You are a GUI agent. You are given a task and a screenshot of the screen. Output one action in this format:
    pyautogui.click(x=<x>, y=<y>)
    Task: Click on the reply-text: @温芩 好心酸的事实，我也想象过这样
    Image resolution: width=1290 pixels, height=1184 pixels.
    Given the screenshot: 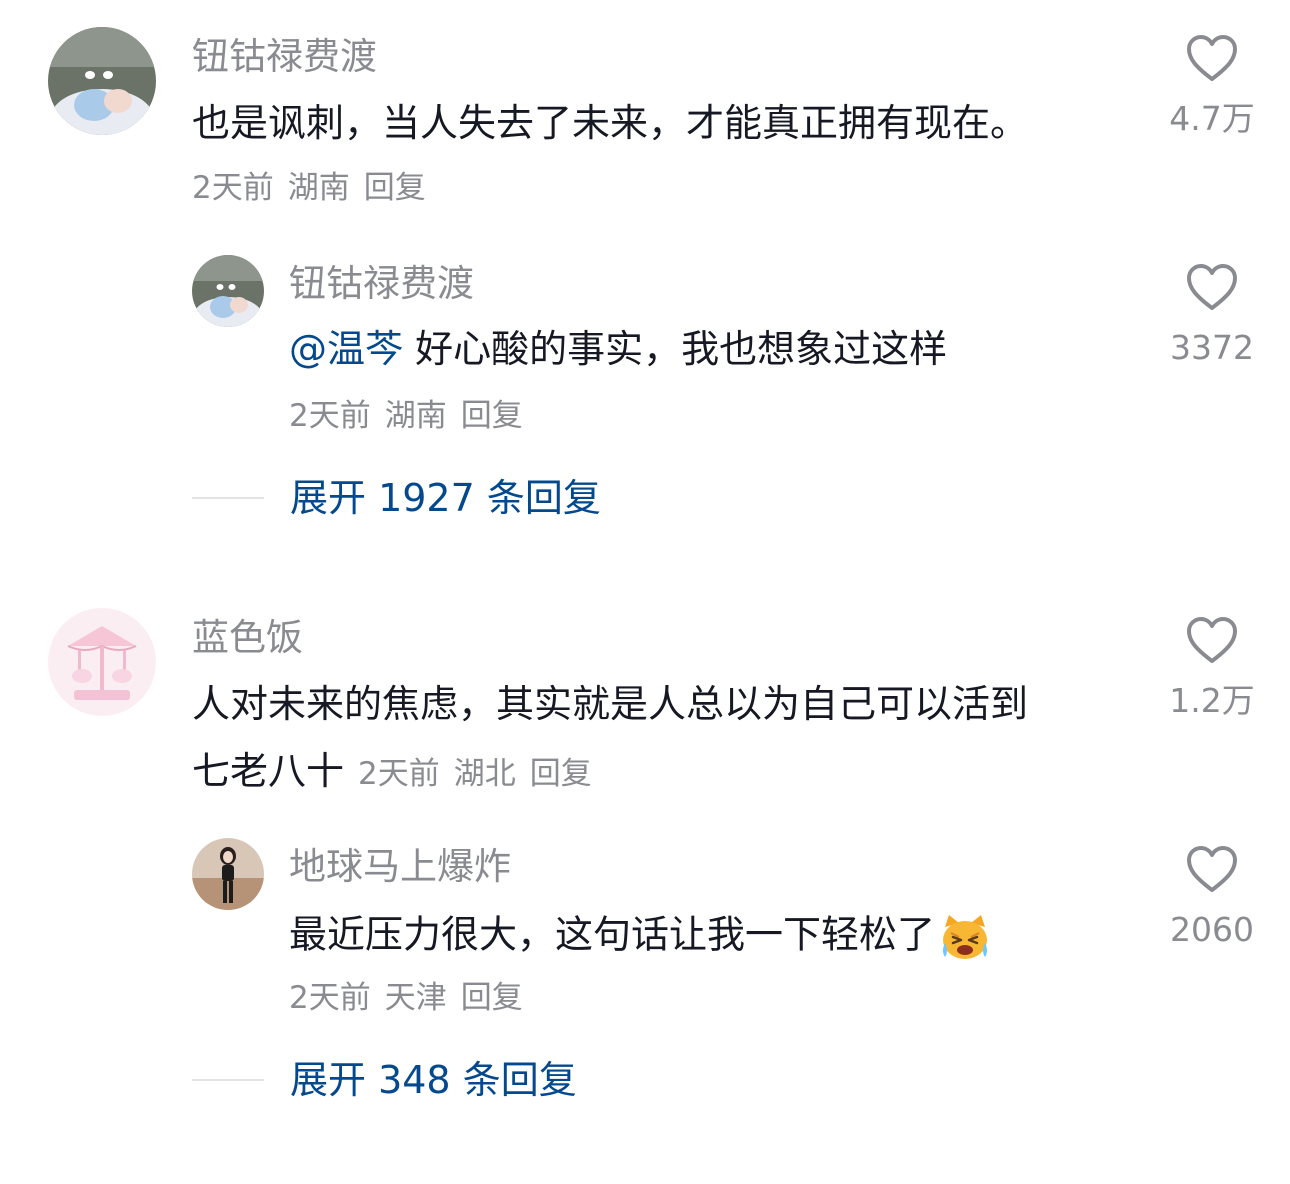 What is the action you would take?
    pyautogui.click(x=618, y=349)
    